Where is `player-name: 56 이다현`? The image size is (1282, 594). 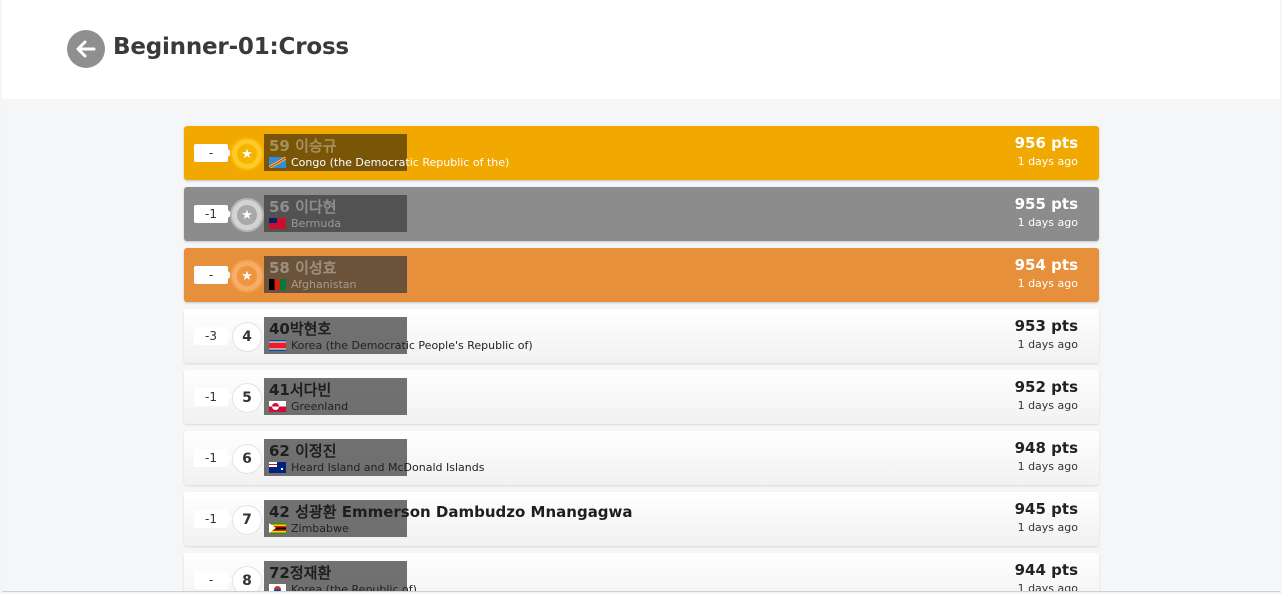
player-name: 56 이다현 is located at coordinates (303, 207).